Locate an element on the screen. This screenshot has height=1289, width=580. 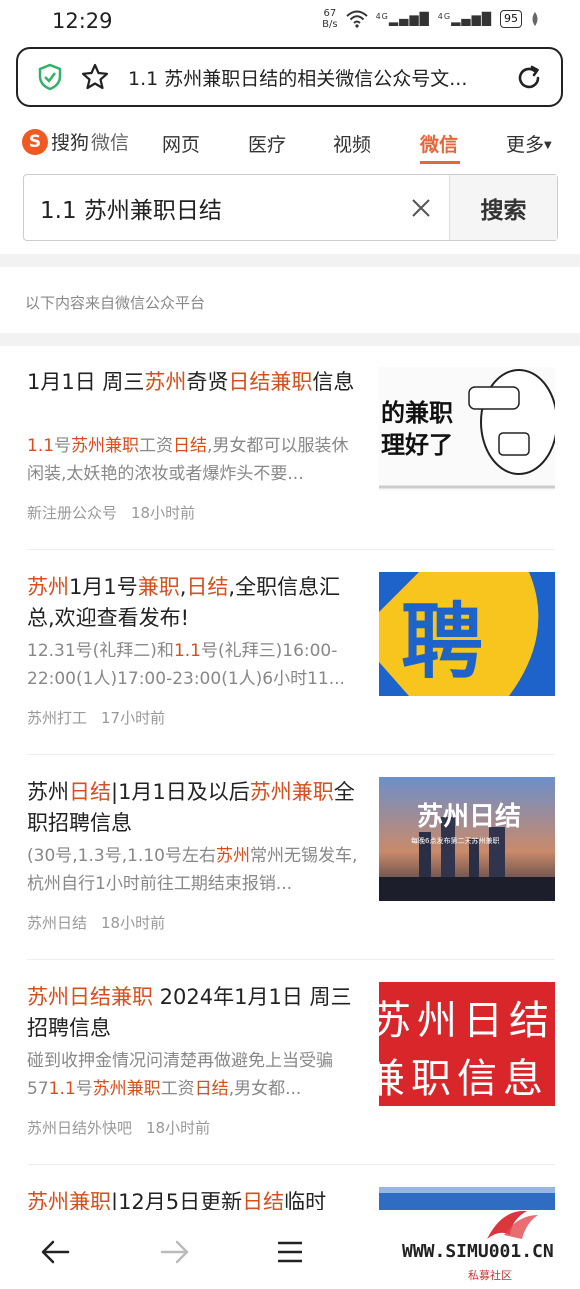
result-source: 新注册公众号 is located at coordinates (72, 513).